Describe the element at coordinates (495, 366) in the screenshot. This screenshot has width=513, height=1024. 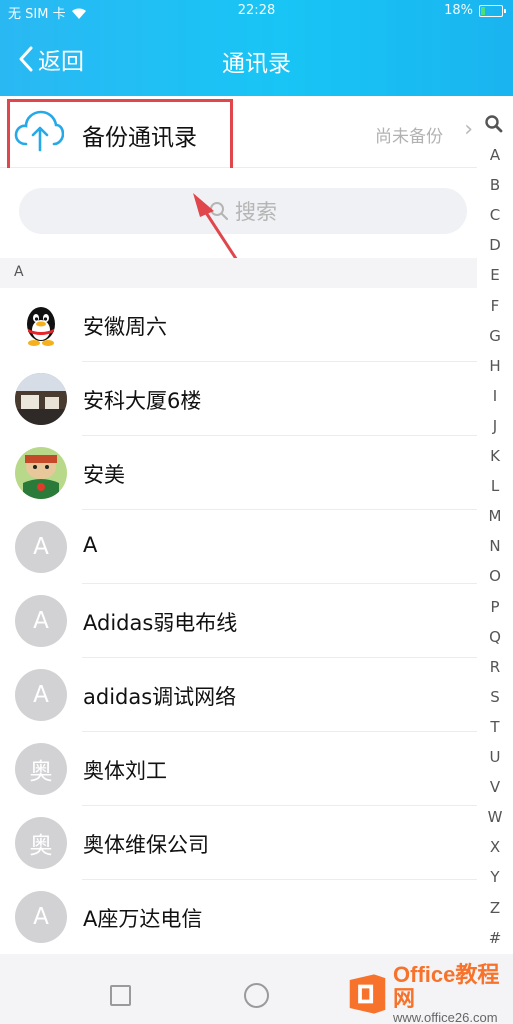
I see `index-letter-h: H` at that location.